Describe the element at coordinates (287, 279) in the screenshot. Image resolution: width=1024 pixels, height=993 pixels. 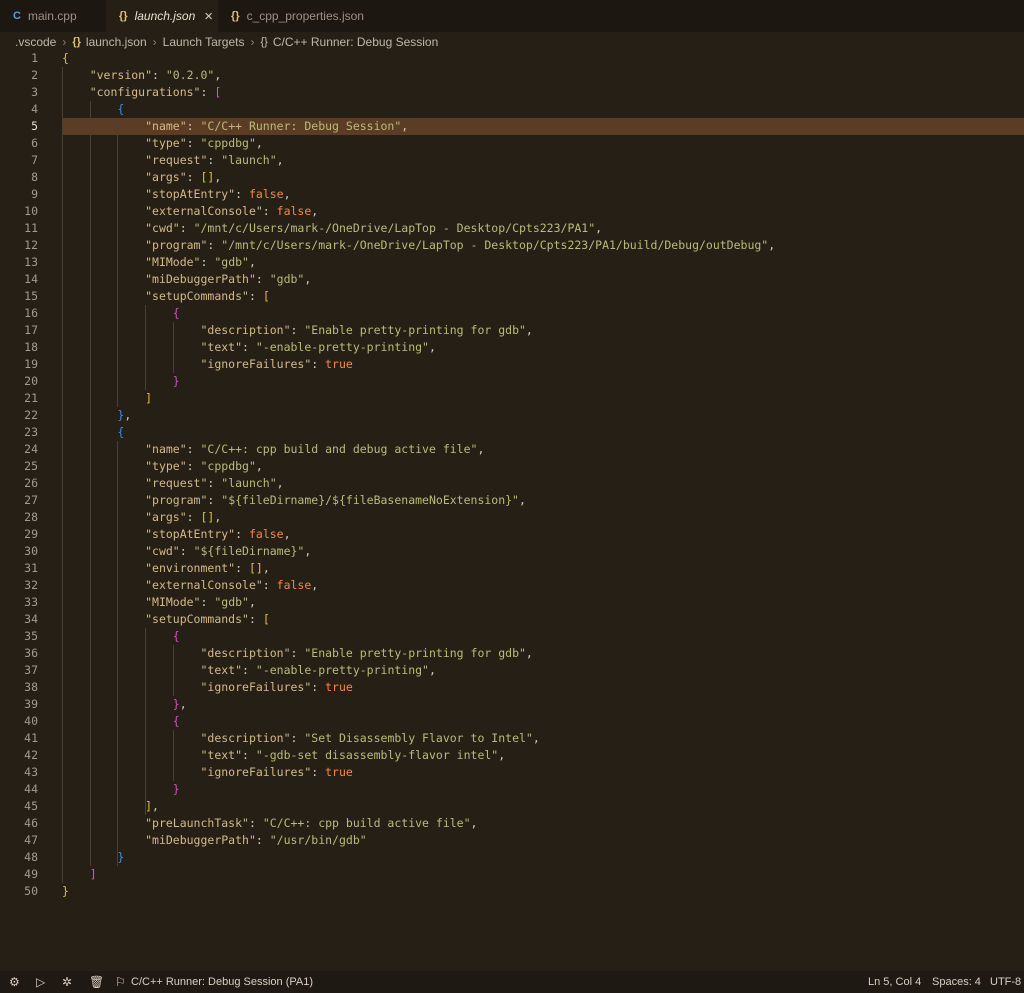
I see `code-token: "gdb"` at that location.